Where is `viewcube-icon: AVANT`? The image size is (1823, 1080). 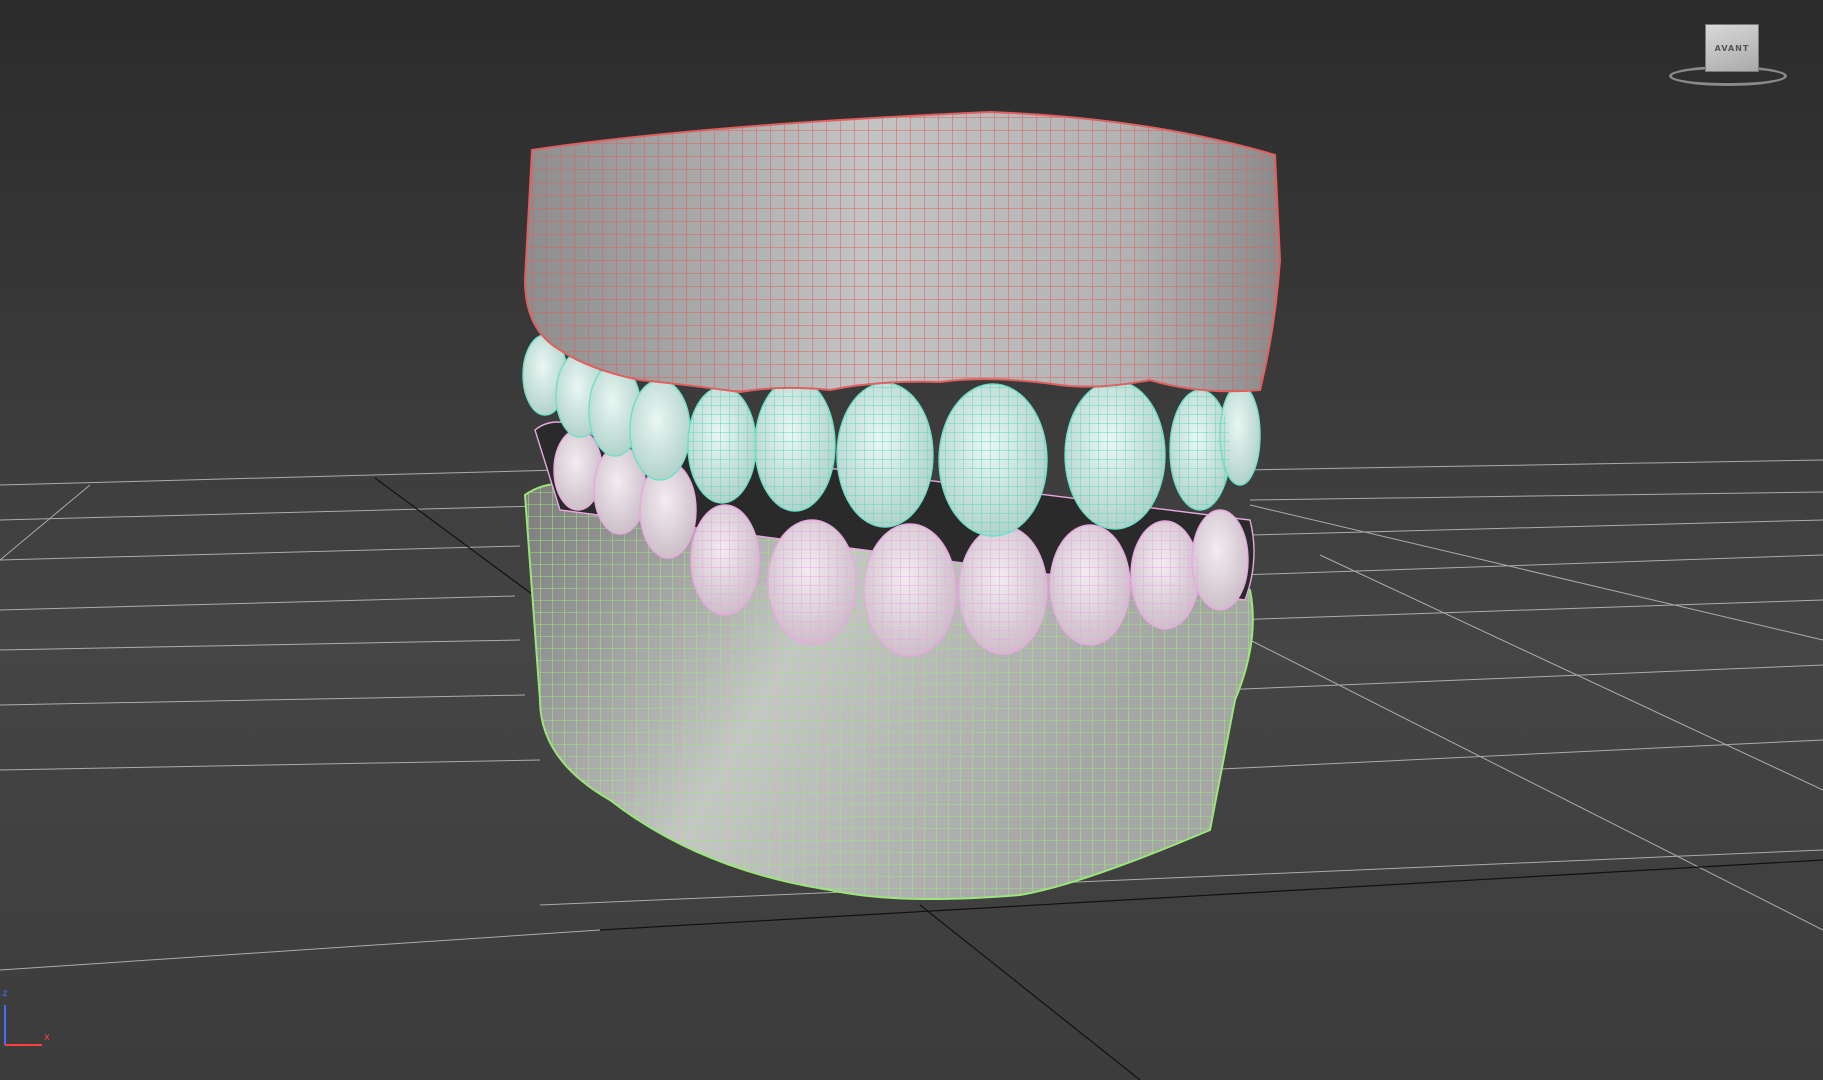
viewcube-icon: AVANT is located at coordinates (1728, 55).